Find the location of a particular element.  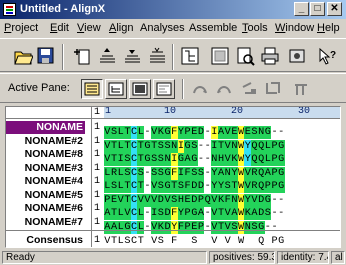

consensus-residue: Q is located at coordinates (261, 241).